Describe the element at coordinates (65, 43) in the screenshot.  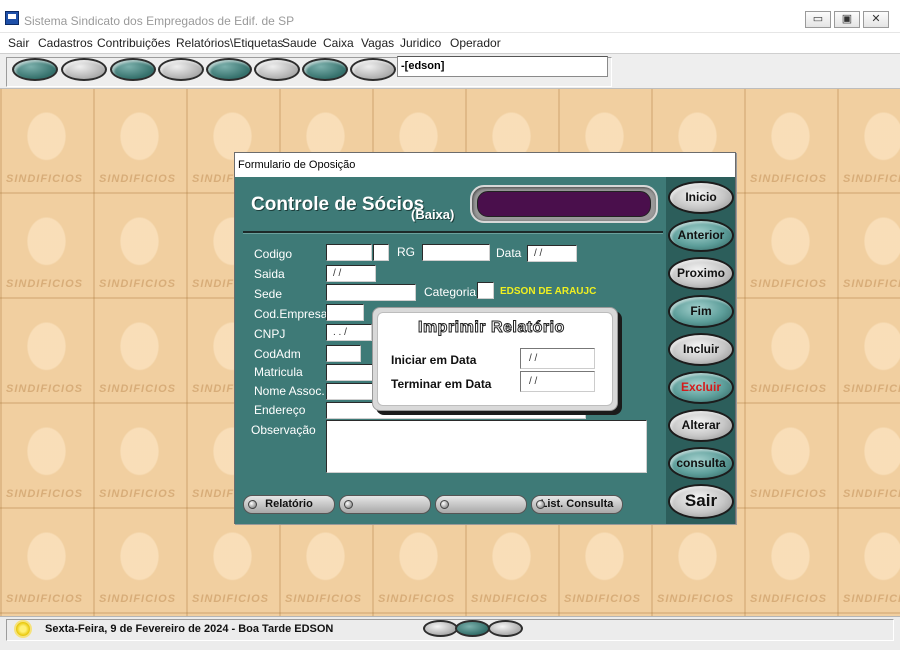
I see `menu-cadastros: Cadastros` at that location.